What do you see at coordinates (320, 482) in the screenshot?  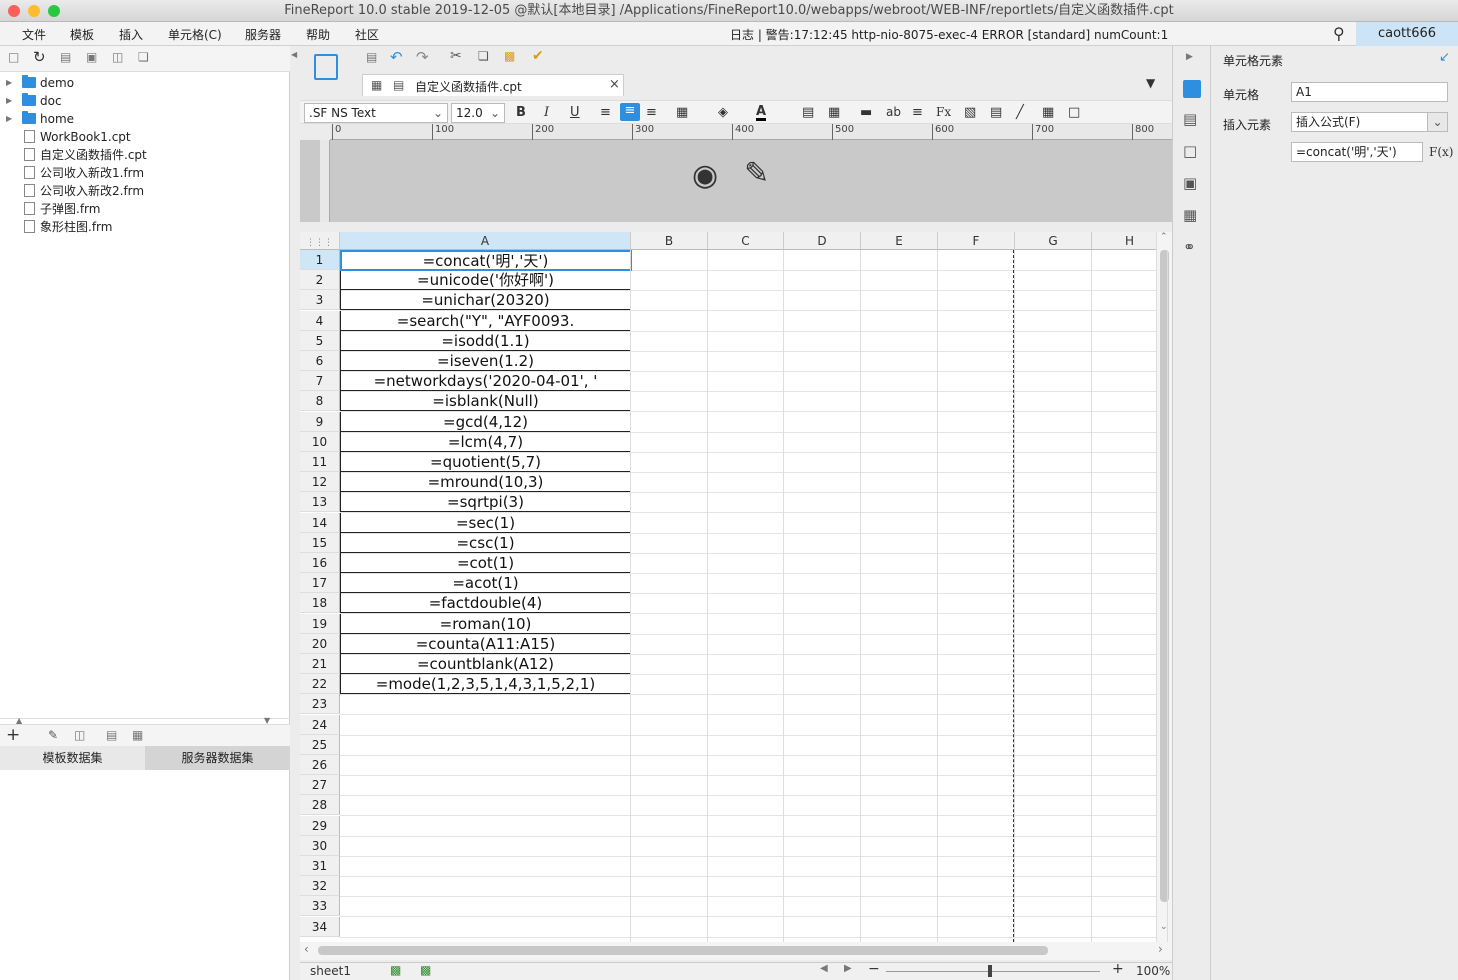 I see `row-header-12: 12` at bounding box center [320, 482].